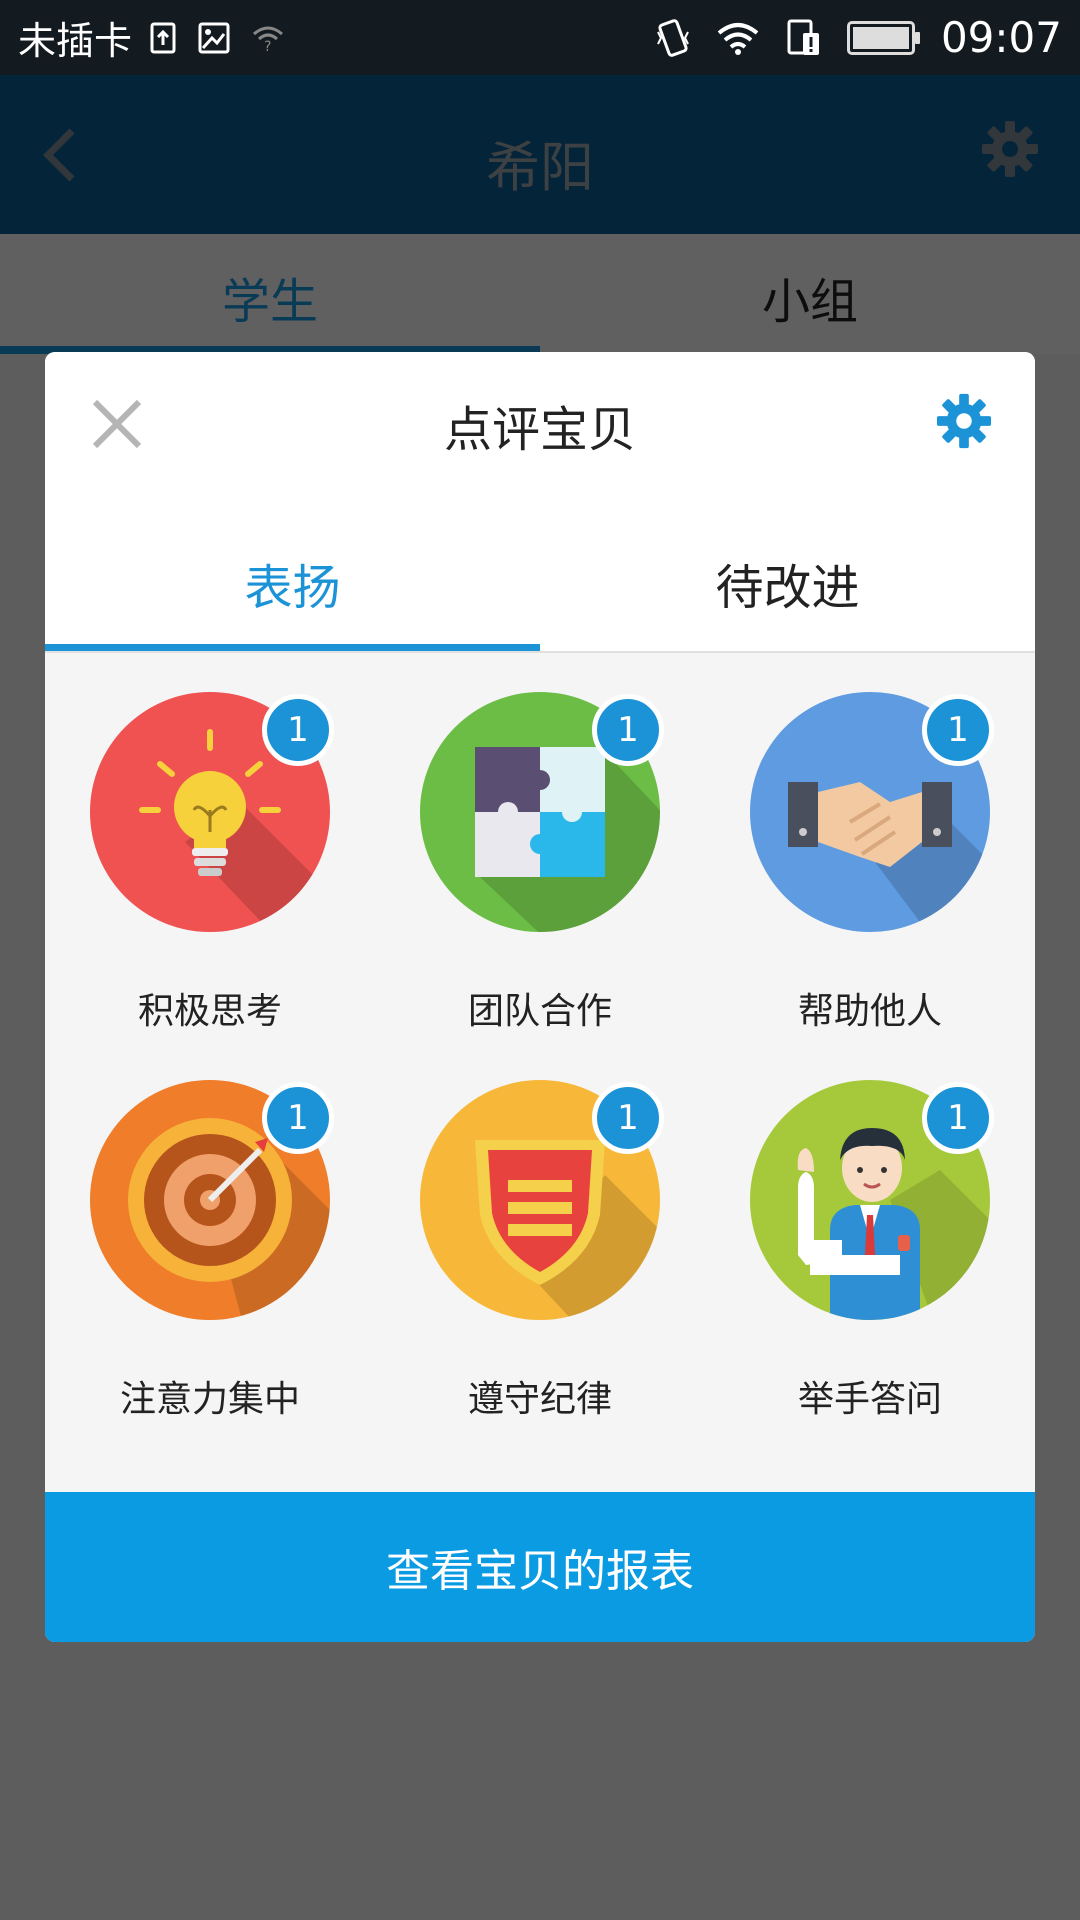 This screenshot has width=1080, height=1920. What do you see at coordinates (803, 37) in the screenshot?
I see `sim-alert-icon` at bounding box center [803, 37].